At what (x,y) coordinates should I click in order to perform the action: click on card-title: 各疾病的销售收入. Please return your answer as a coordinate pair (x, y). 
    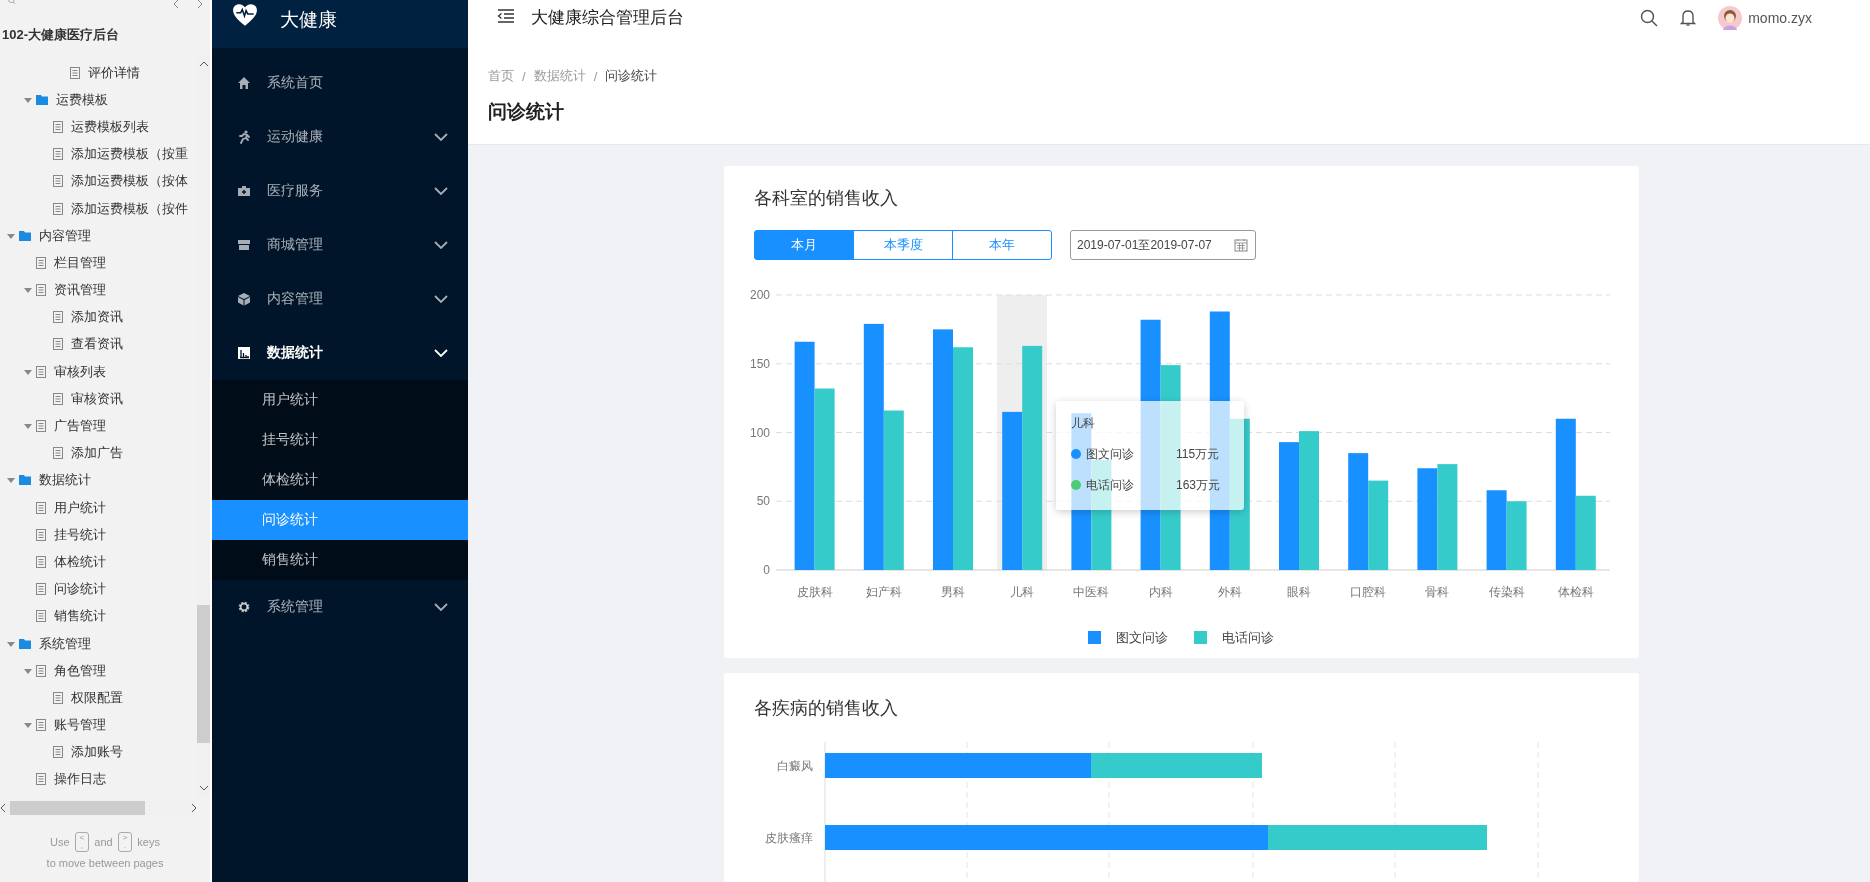
    Looking at the image, I should click on (826, 708).